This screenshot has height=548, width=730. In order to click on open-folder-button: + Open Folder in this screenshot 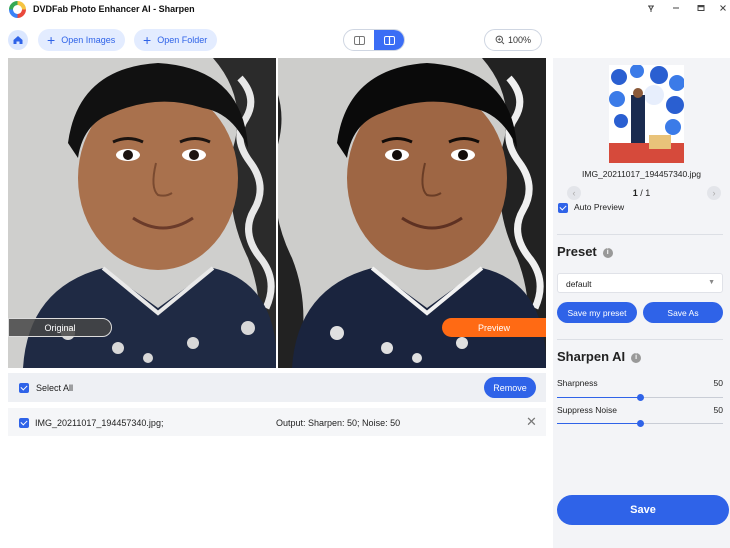, I will do `click(176, 40)`.